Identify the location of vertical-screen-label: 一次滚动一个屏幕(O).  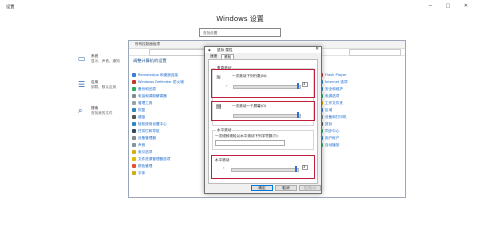
(249, 106).